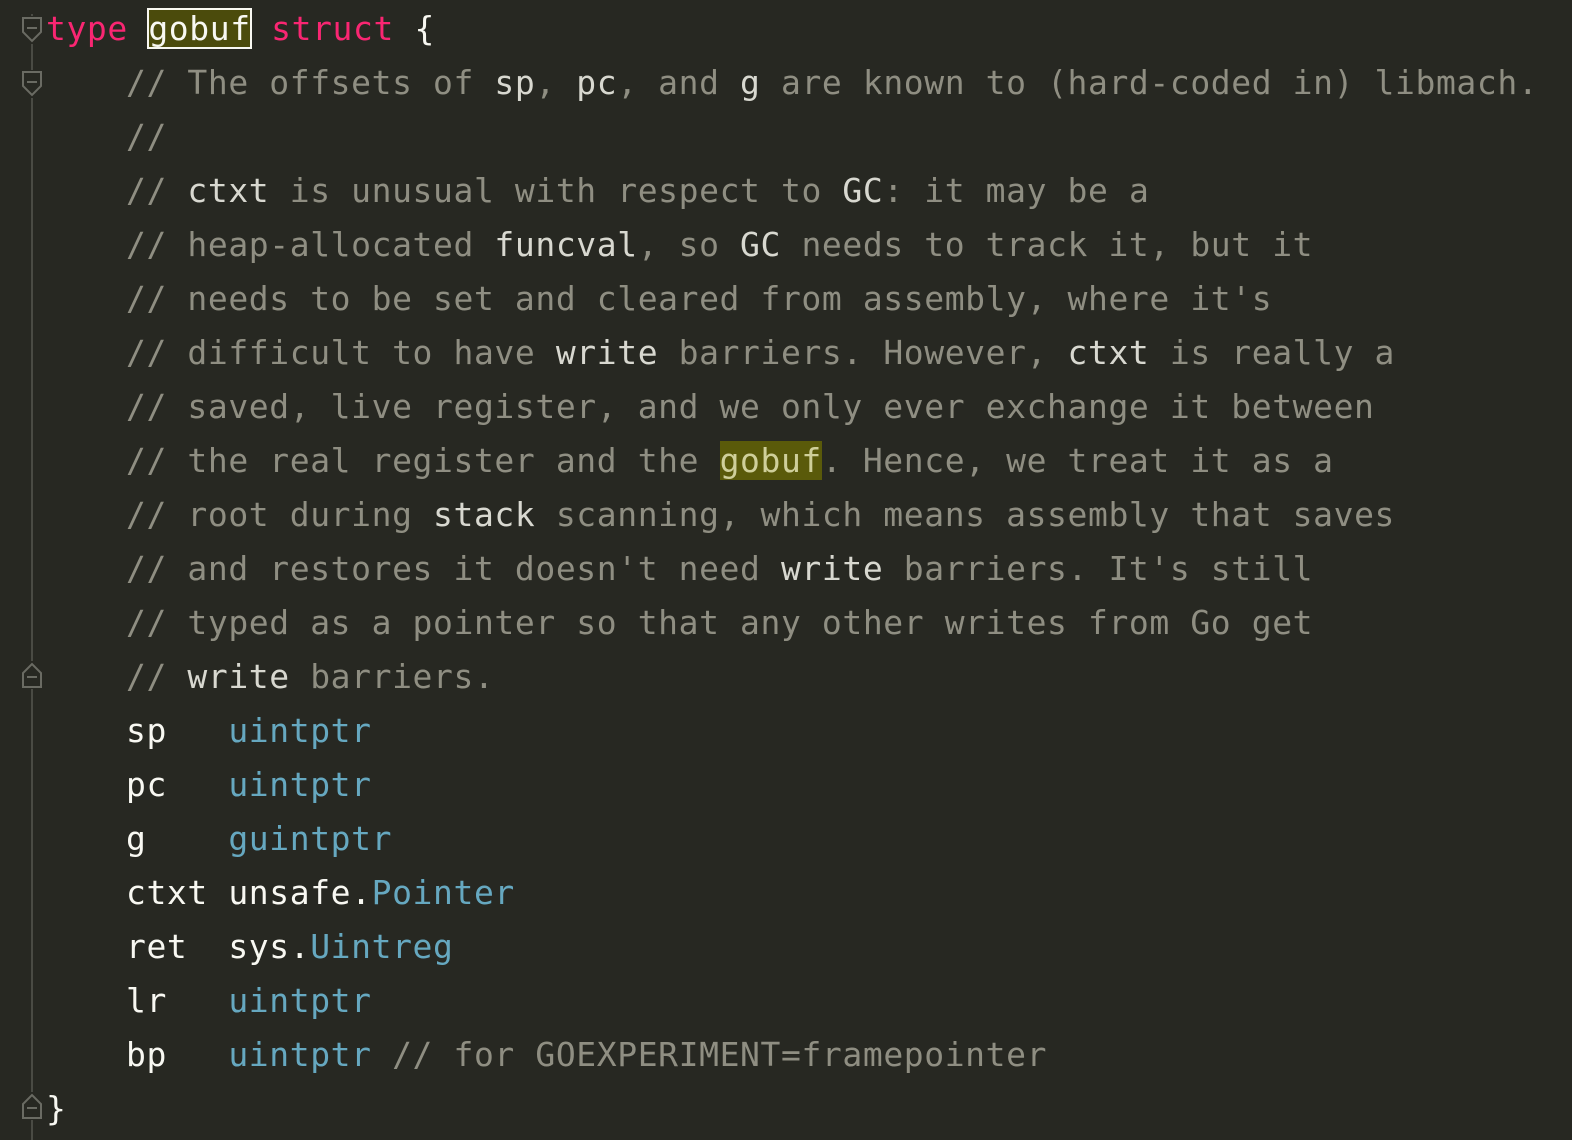 The height and width of the screenshot is (1140, 1572). Describe the element at coordinates (443, 892) in the screenshot. I see `field-type: Pointer` at that location.